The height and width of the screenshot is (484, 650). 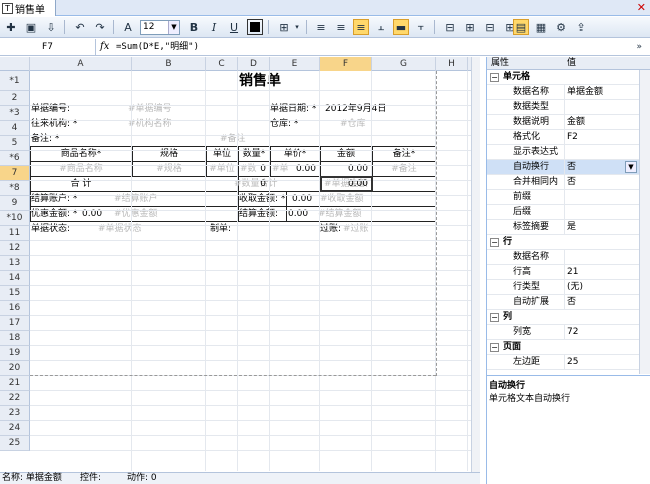 I want to click on row-header: 13, so click(x=15, y=263).